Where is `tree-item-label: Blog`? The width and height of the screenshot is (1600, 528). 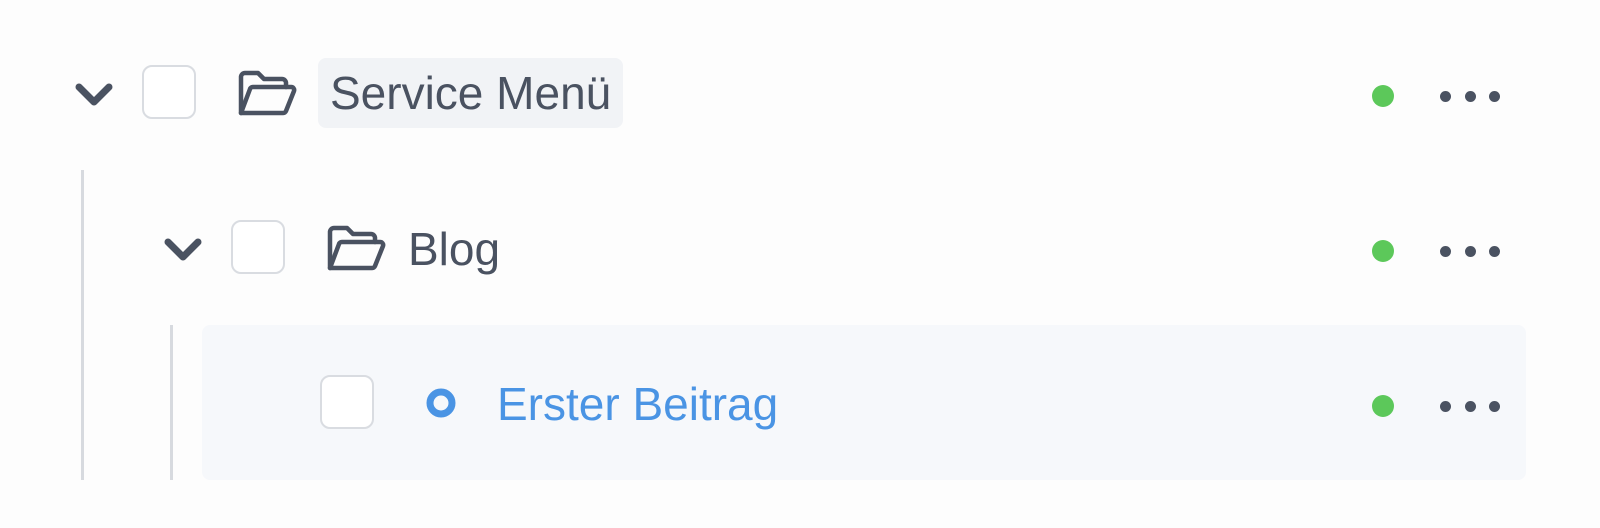 tree-item-label: Blog is located at coordinates (454, 249).